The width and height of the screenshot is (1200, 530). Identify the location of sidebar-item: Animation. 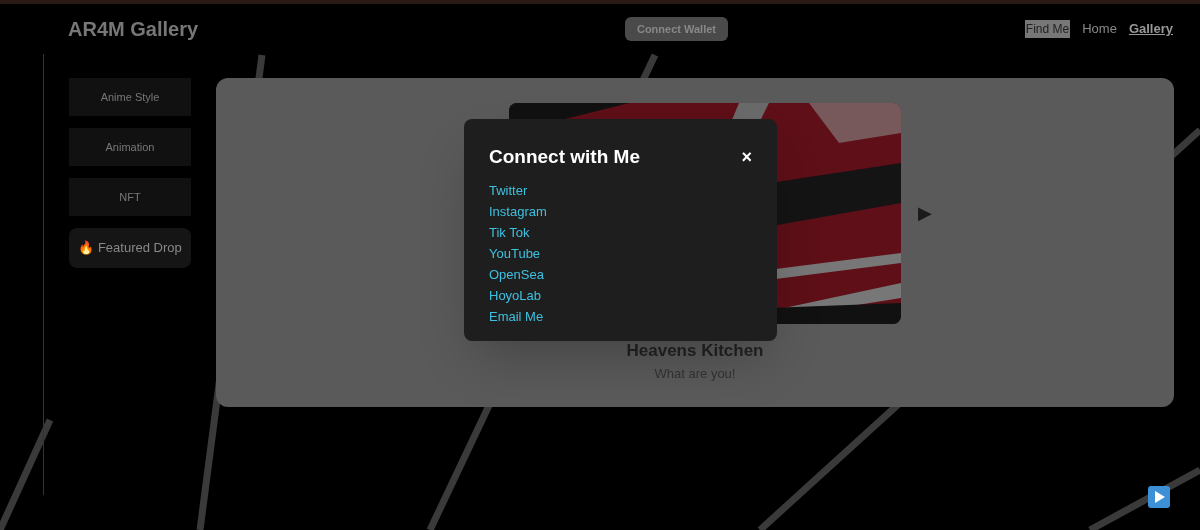
(130, 147).